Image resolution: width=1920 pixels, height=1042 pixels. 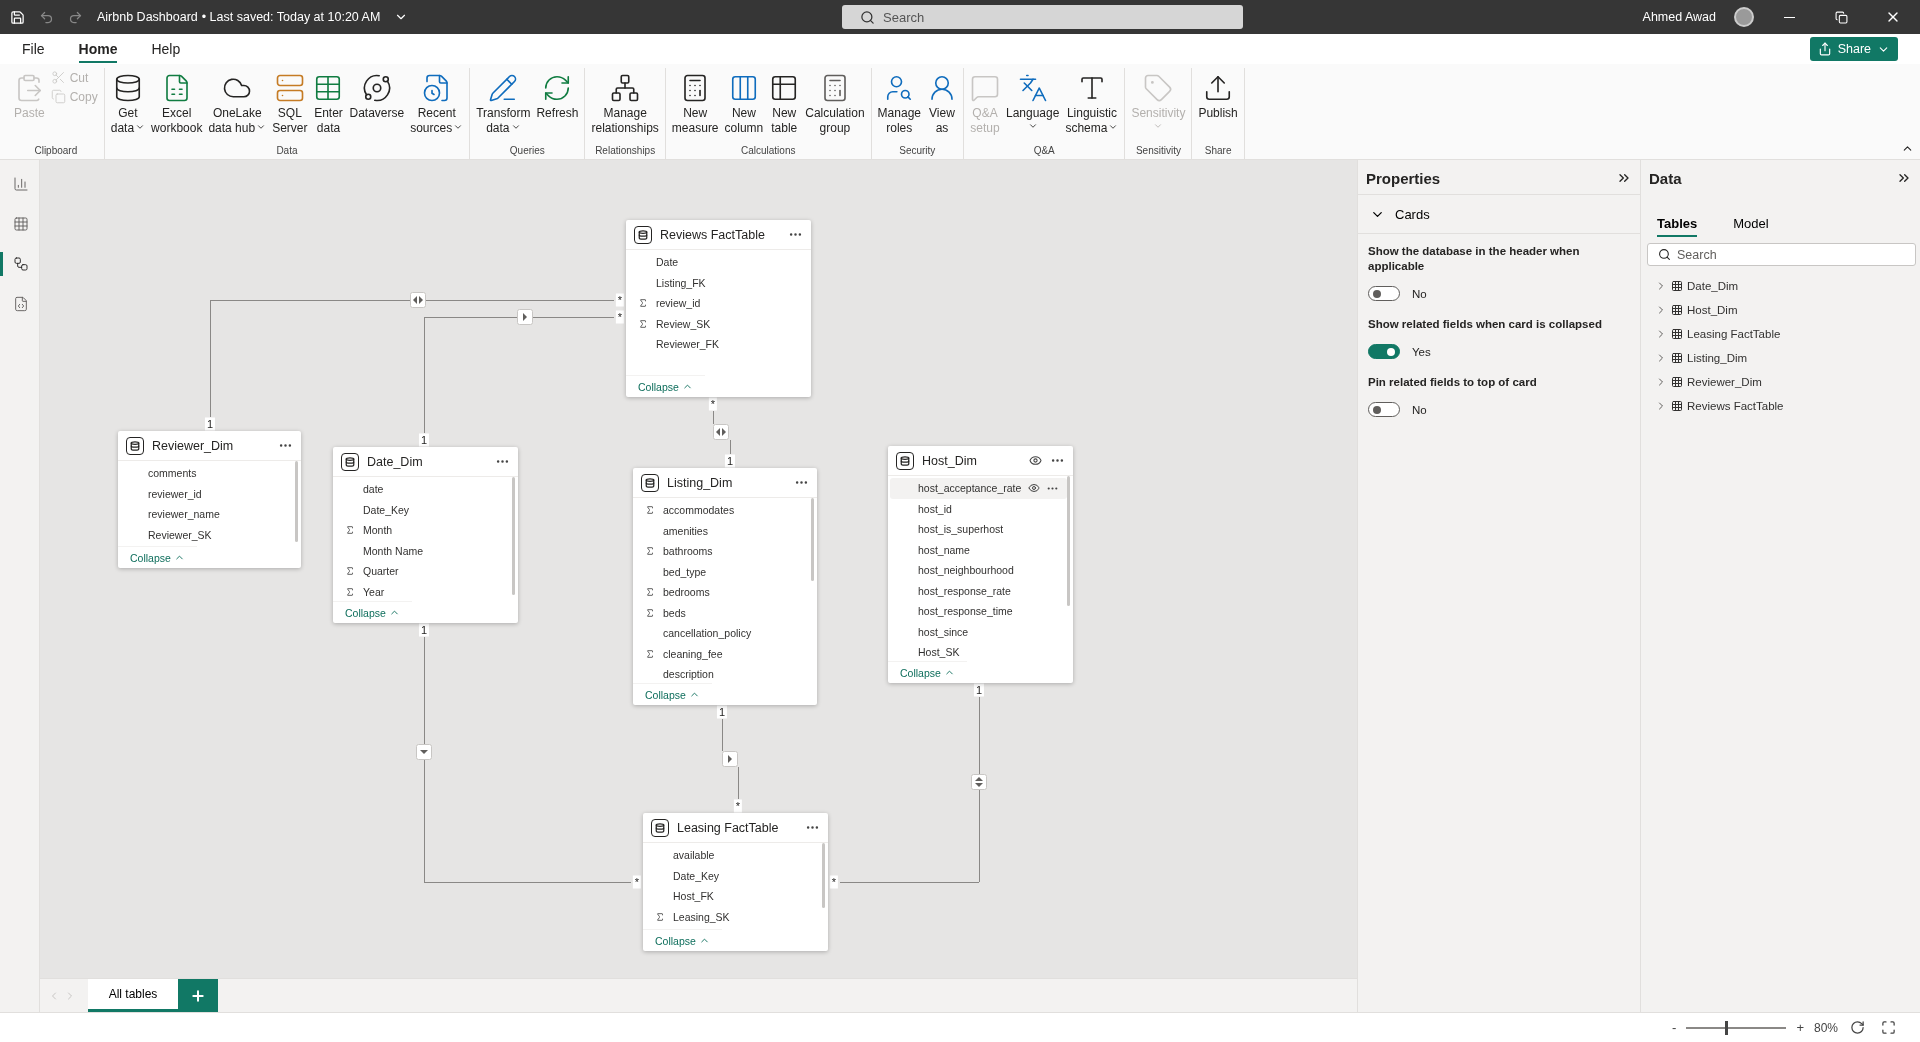 I want to click on field-row: Review_SK, so click(x=716, y=323).